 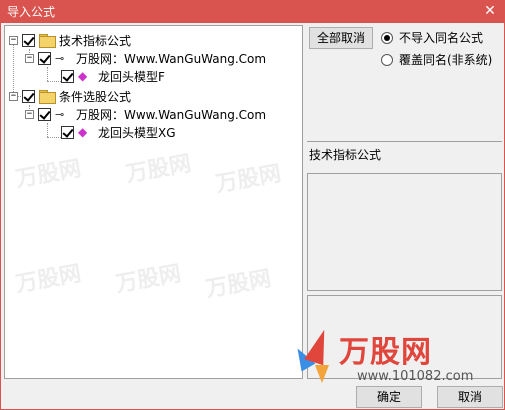 I want to click on tree-item-technical-formulas: − 技术指标公式, so click(x=70, y=40).